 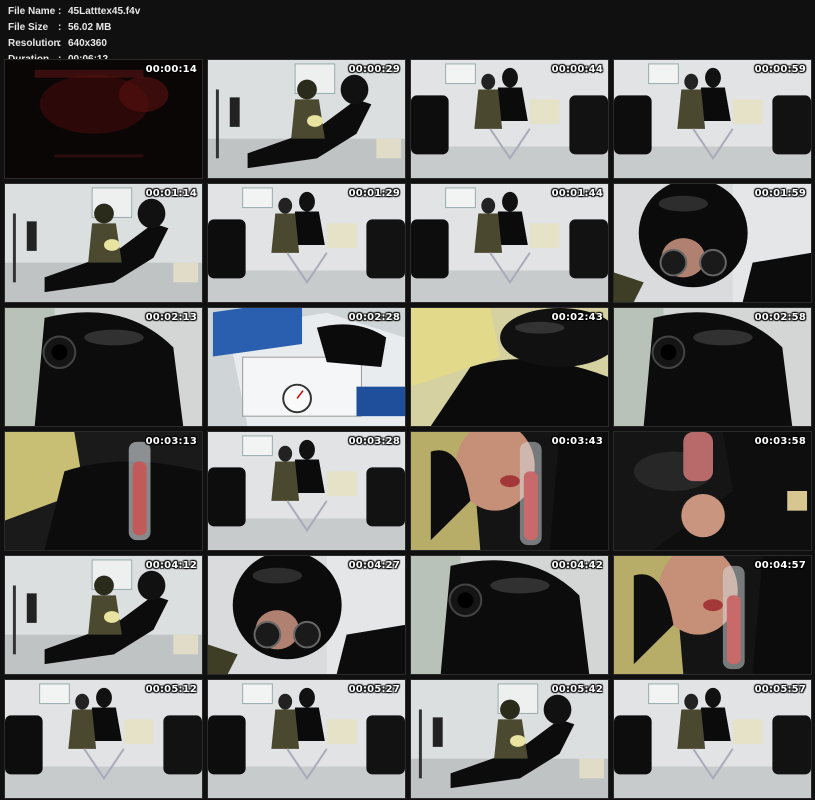 What do you see at coordinates (577, 565) in the screenshot?
I see `thumbnail-timestamp: 00:04:42` at bounding box center [577, 565].